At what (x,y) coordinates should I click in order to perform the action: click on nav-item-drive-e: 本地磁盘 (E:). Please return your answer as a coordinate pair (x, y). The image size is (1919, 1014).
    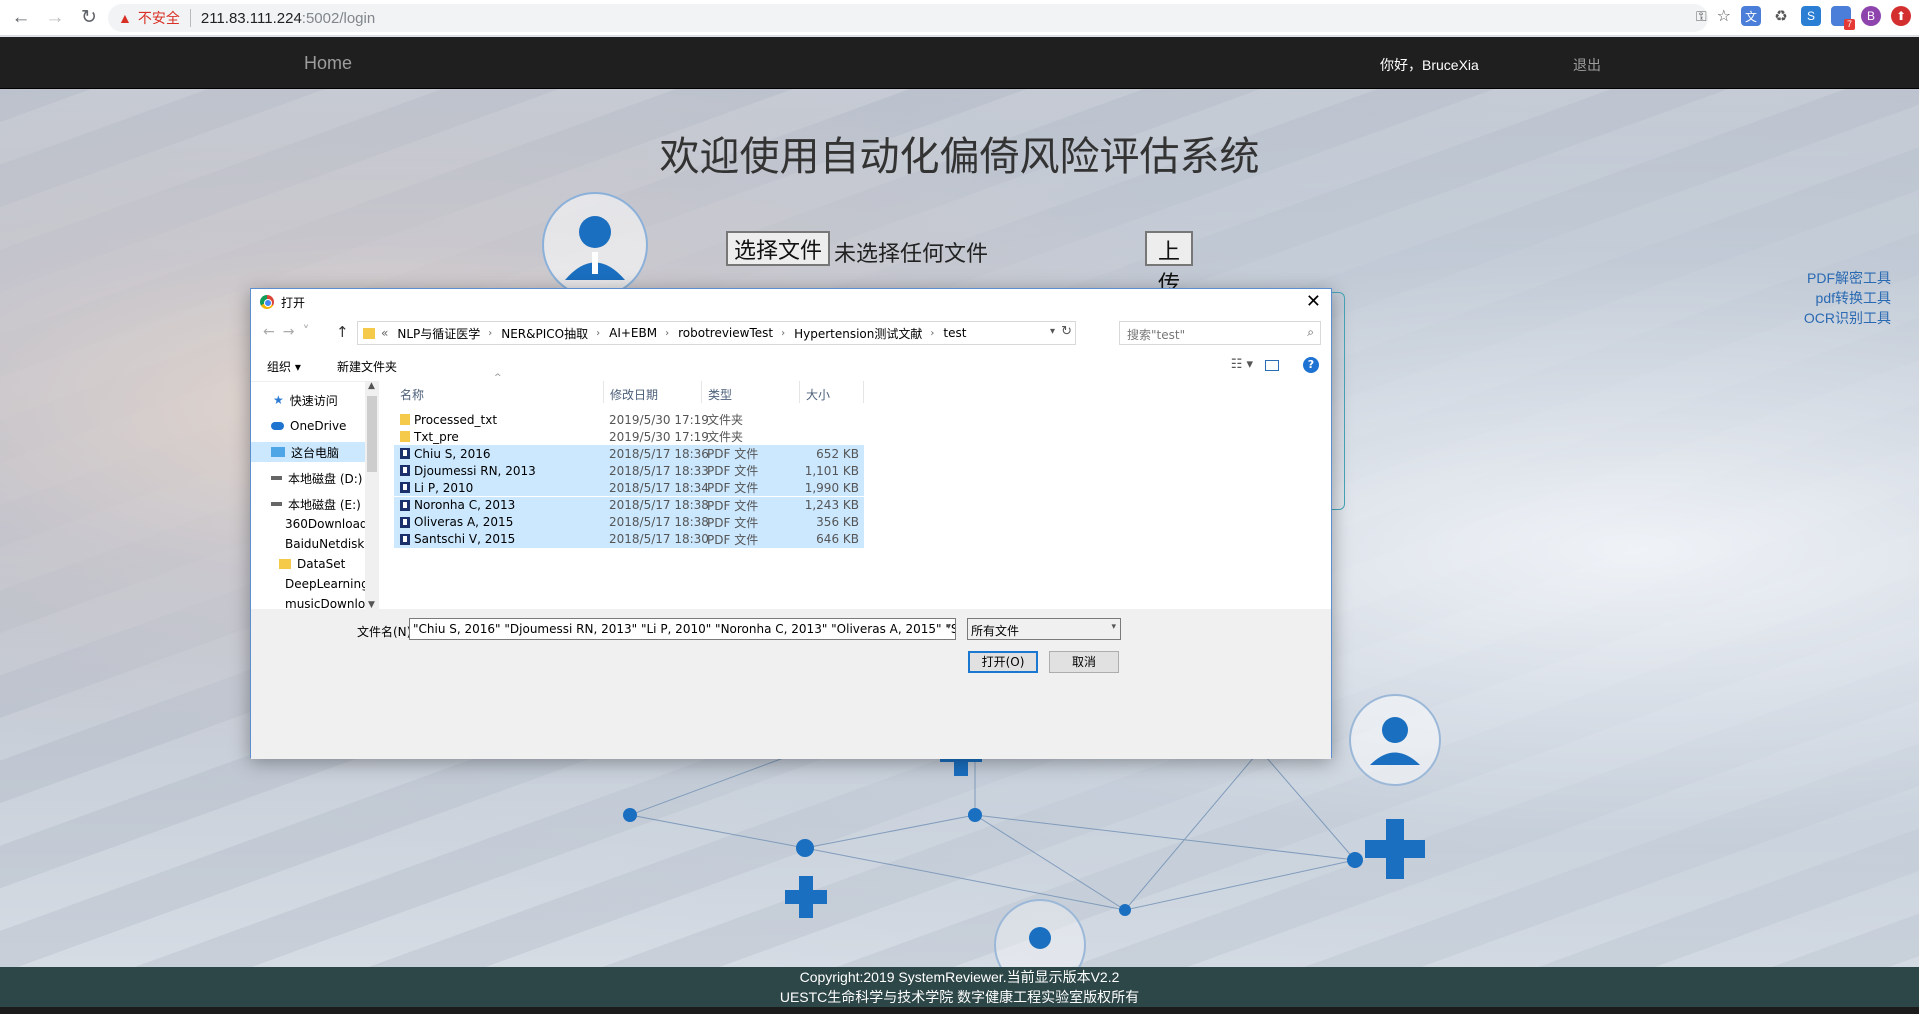
    Looking at the image, I should click on (308, 504).